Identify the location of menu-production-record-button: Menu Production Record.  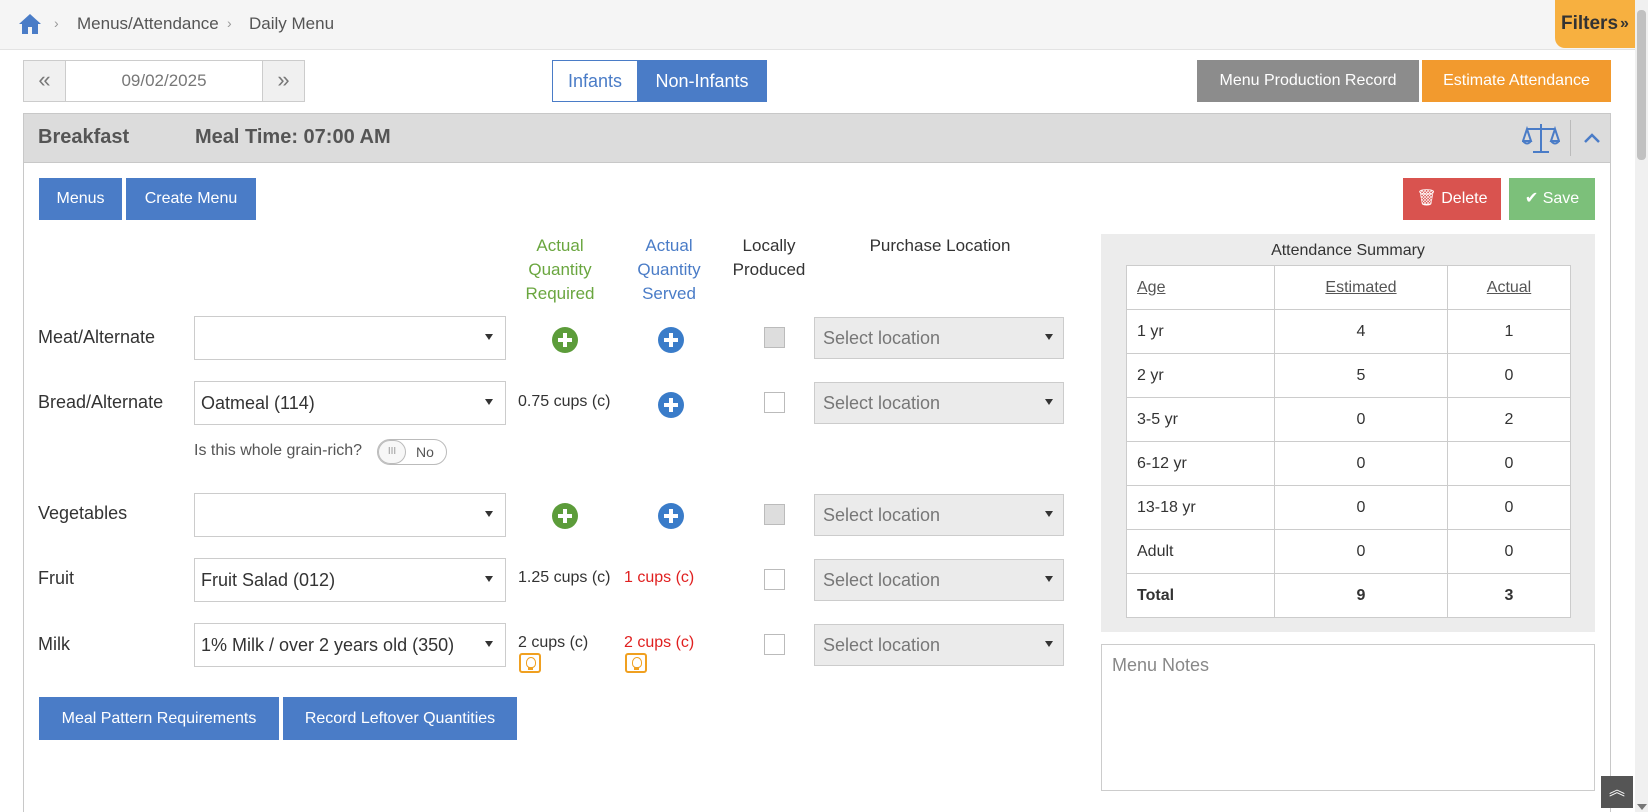
(1308, 81).